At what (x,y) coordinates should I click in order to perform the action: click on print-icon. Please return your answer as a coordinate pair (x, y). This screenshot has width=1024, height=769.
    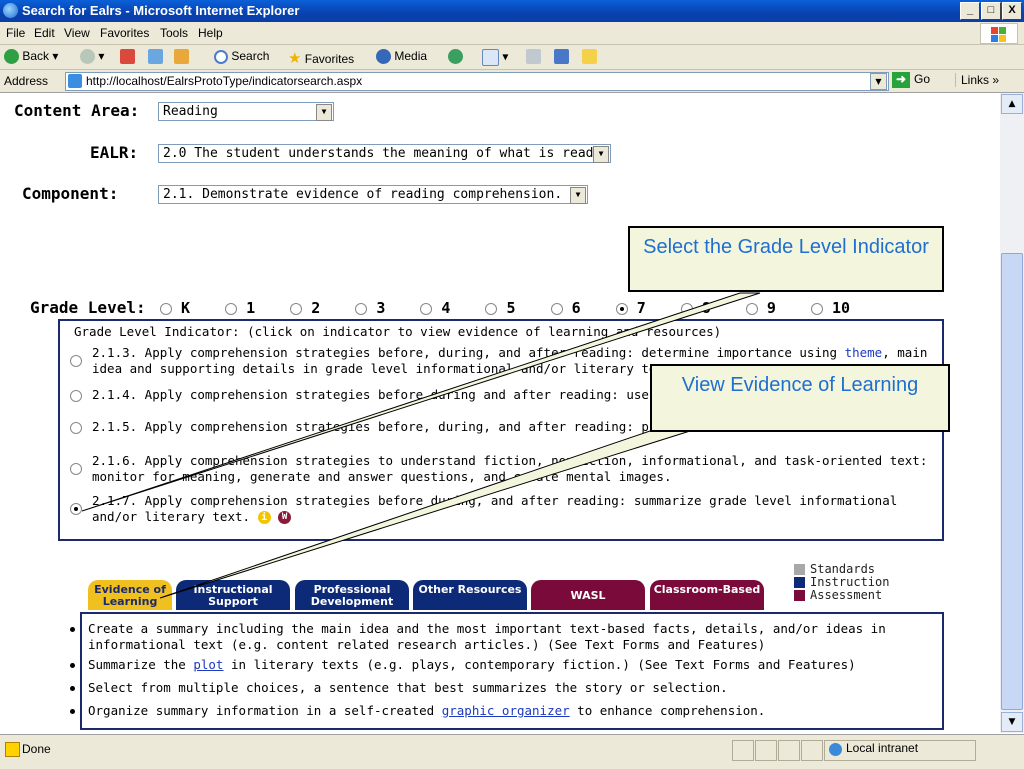
    Looking at the image, I should click on (533, 57).